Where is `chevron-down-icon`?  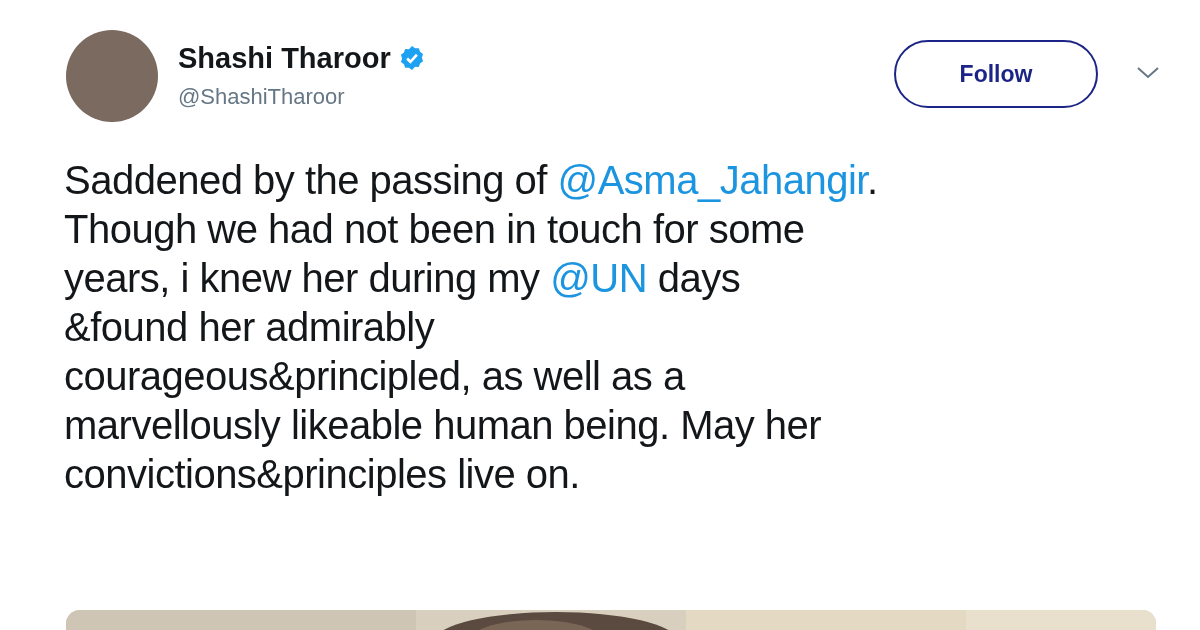
chevron-down-icon is located at coordinates (1148, 73).